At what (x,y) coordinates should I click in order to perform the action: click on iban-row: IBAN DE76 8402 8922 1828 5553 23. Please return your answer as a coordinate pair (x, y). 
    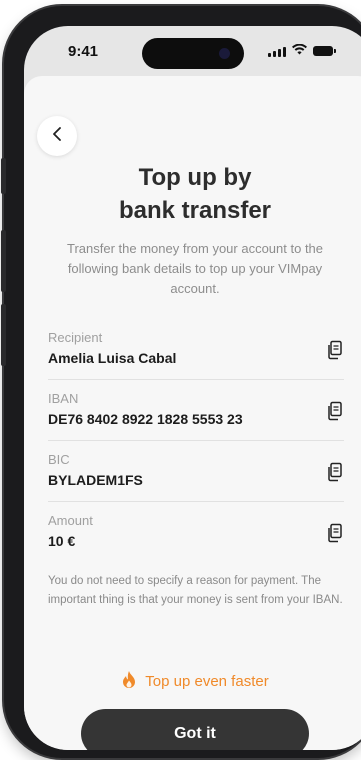
    Looking at the image, I should click on (196, 416).